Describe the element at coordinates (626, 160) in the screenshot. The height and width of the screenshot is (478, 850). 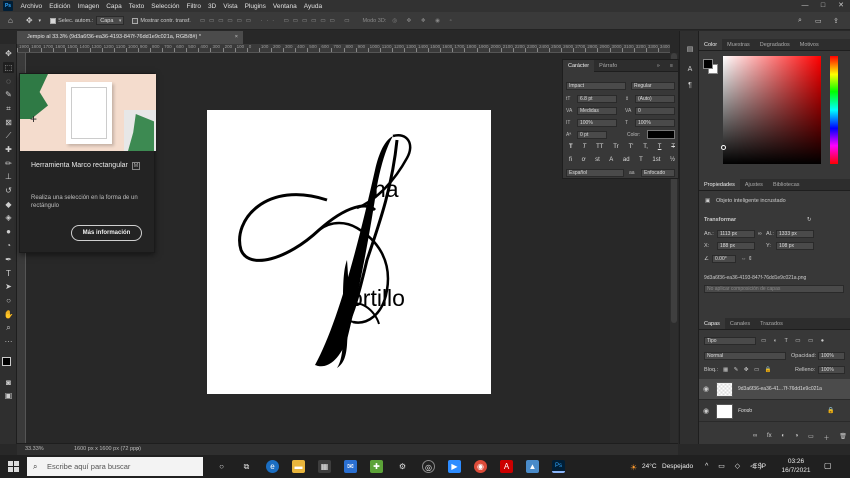
I see `stylistic-alt-button: ad` at that location.